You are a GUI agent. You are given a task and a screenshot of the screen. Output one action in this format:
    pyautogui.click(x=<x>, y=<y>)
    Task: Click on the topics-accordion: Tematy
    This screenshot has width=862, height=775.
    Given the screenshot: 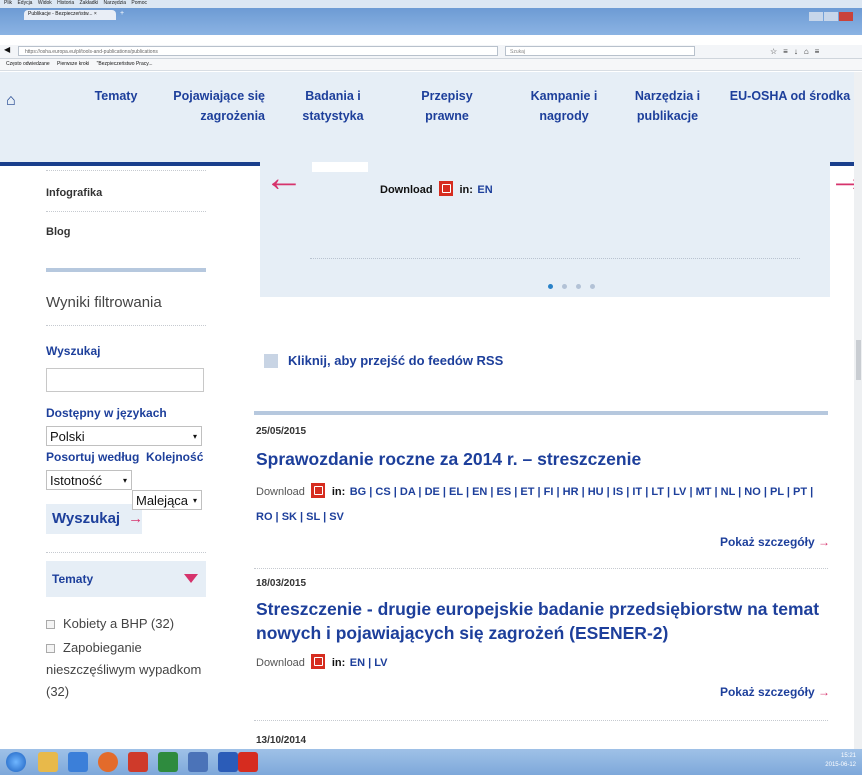 What is the action you would take?
    pyautogui.click(x=126, y=579)
    